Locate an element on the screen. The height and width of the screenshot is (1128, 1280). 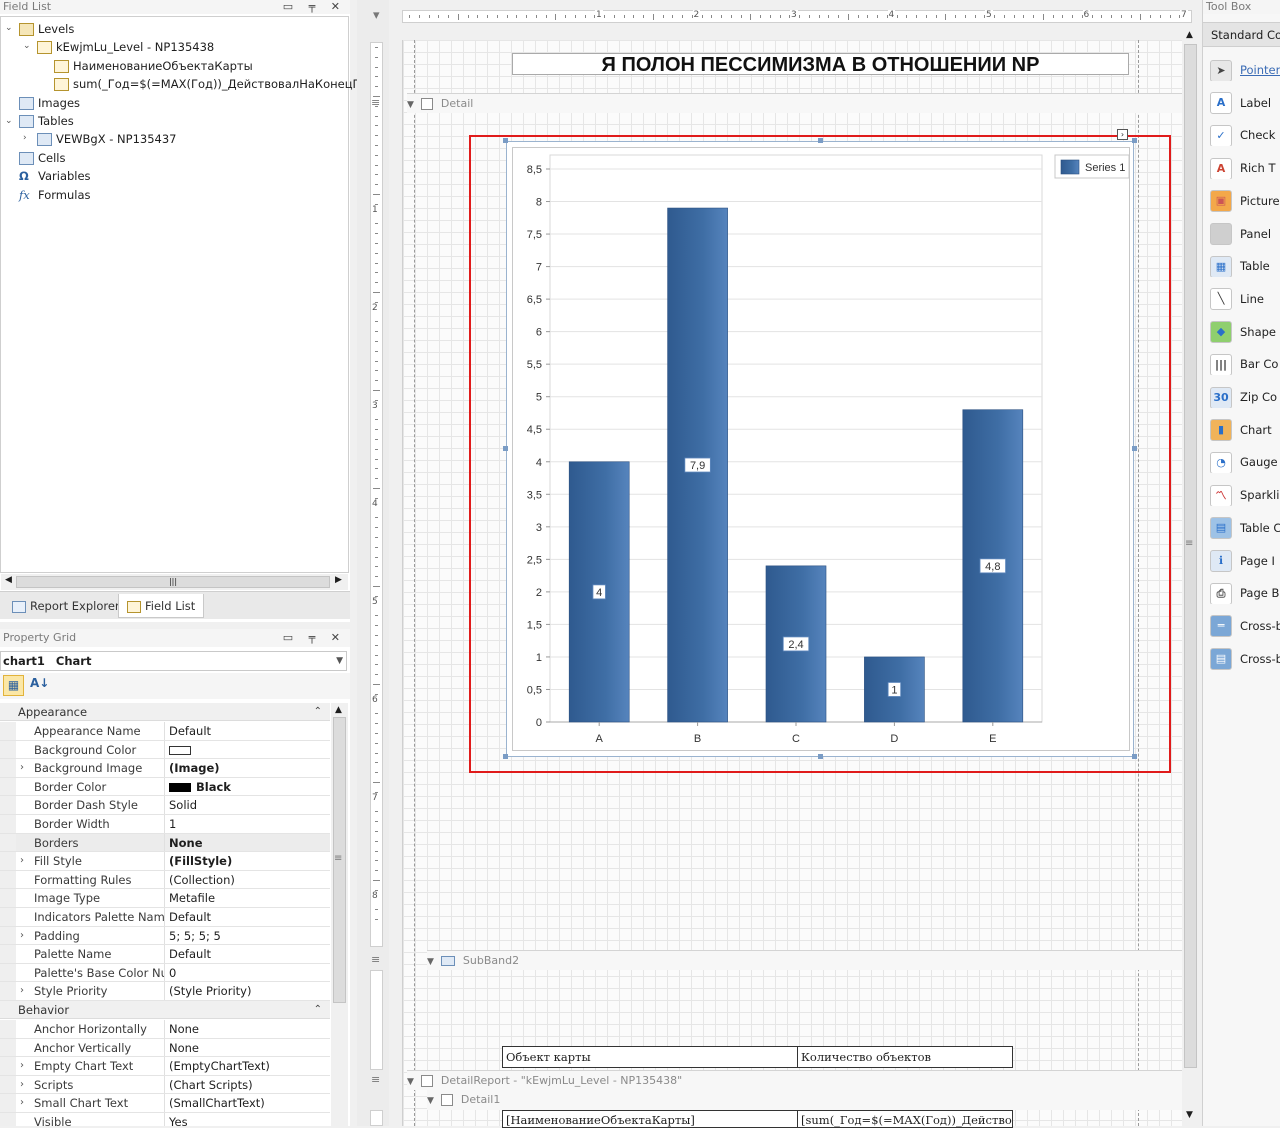
scroll-down-icon: ▼ is located at coordinates (1189, 1115).